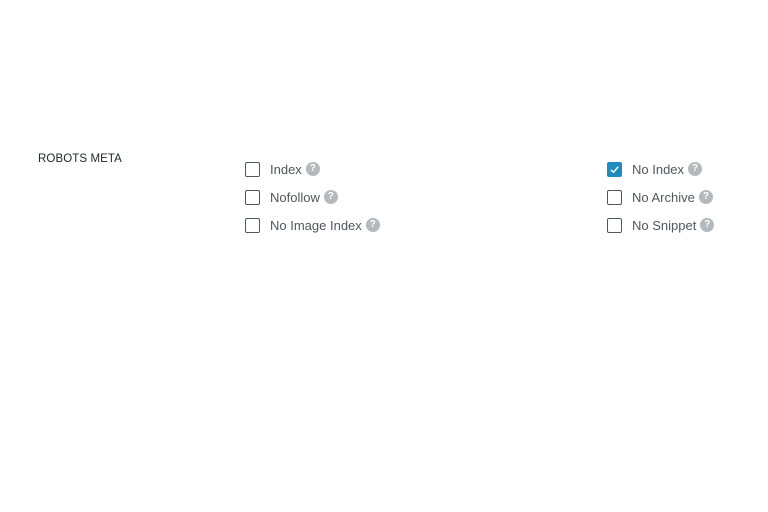 Image resolution: width=768 pixels, height=512 pixels. I want to click on no-snippet-label: No Snippet, so click(664, 225).